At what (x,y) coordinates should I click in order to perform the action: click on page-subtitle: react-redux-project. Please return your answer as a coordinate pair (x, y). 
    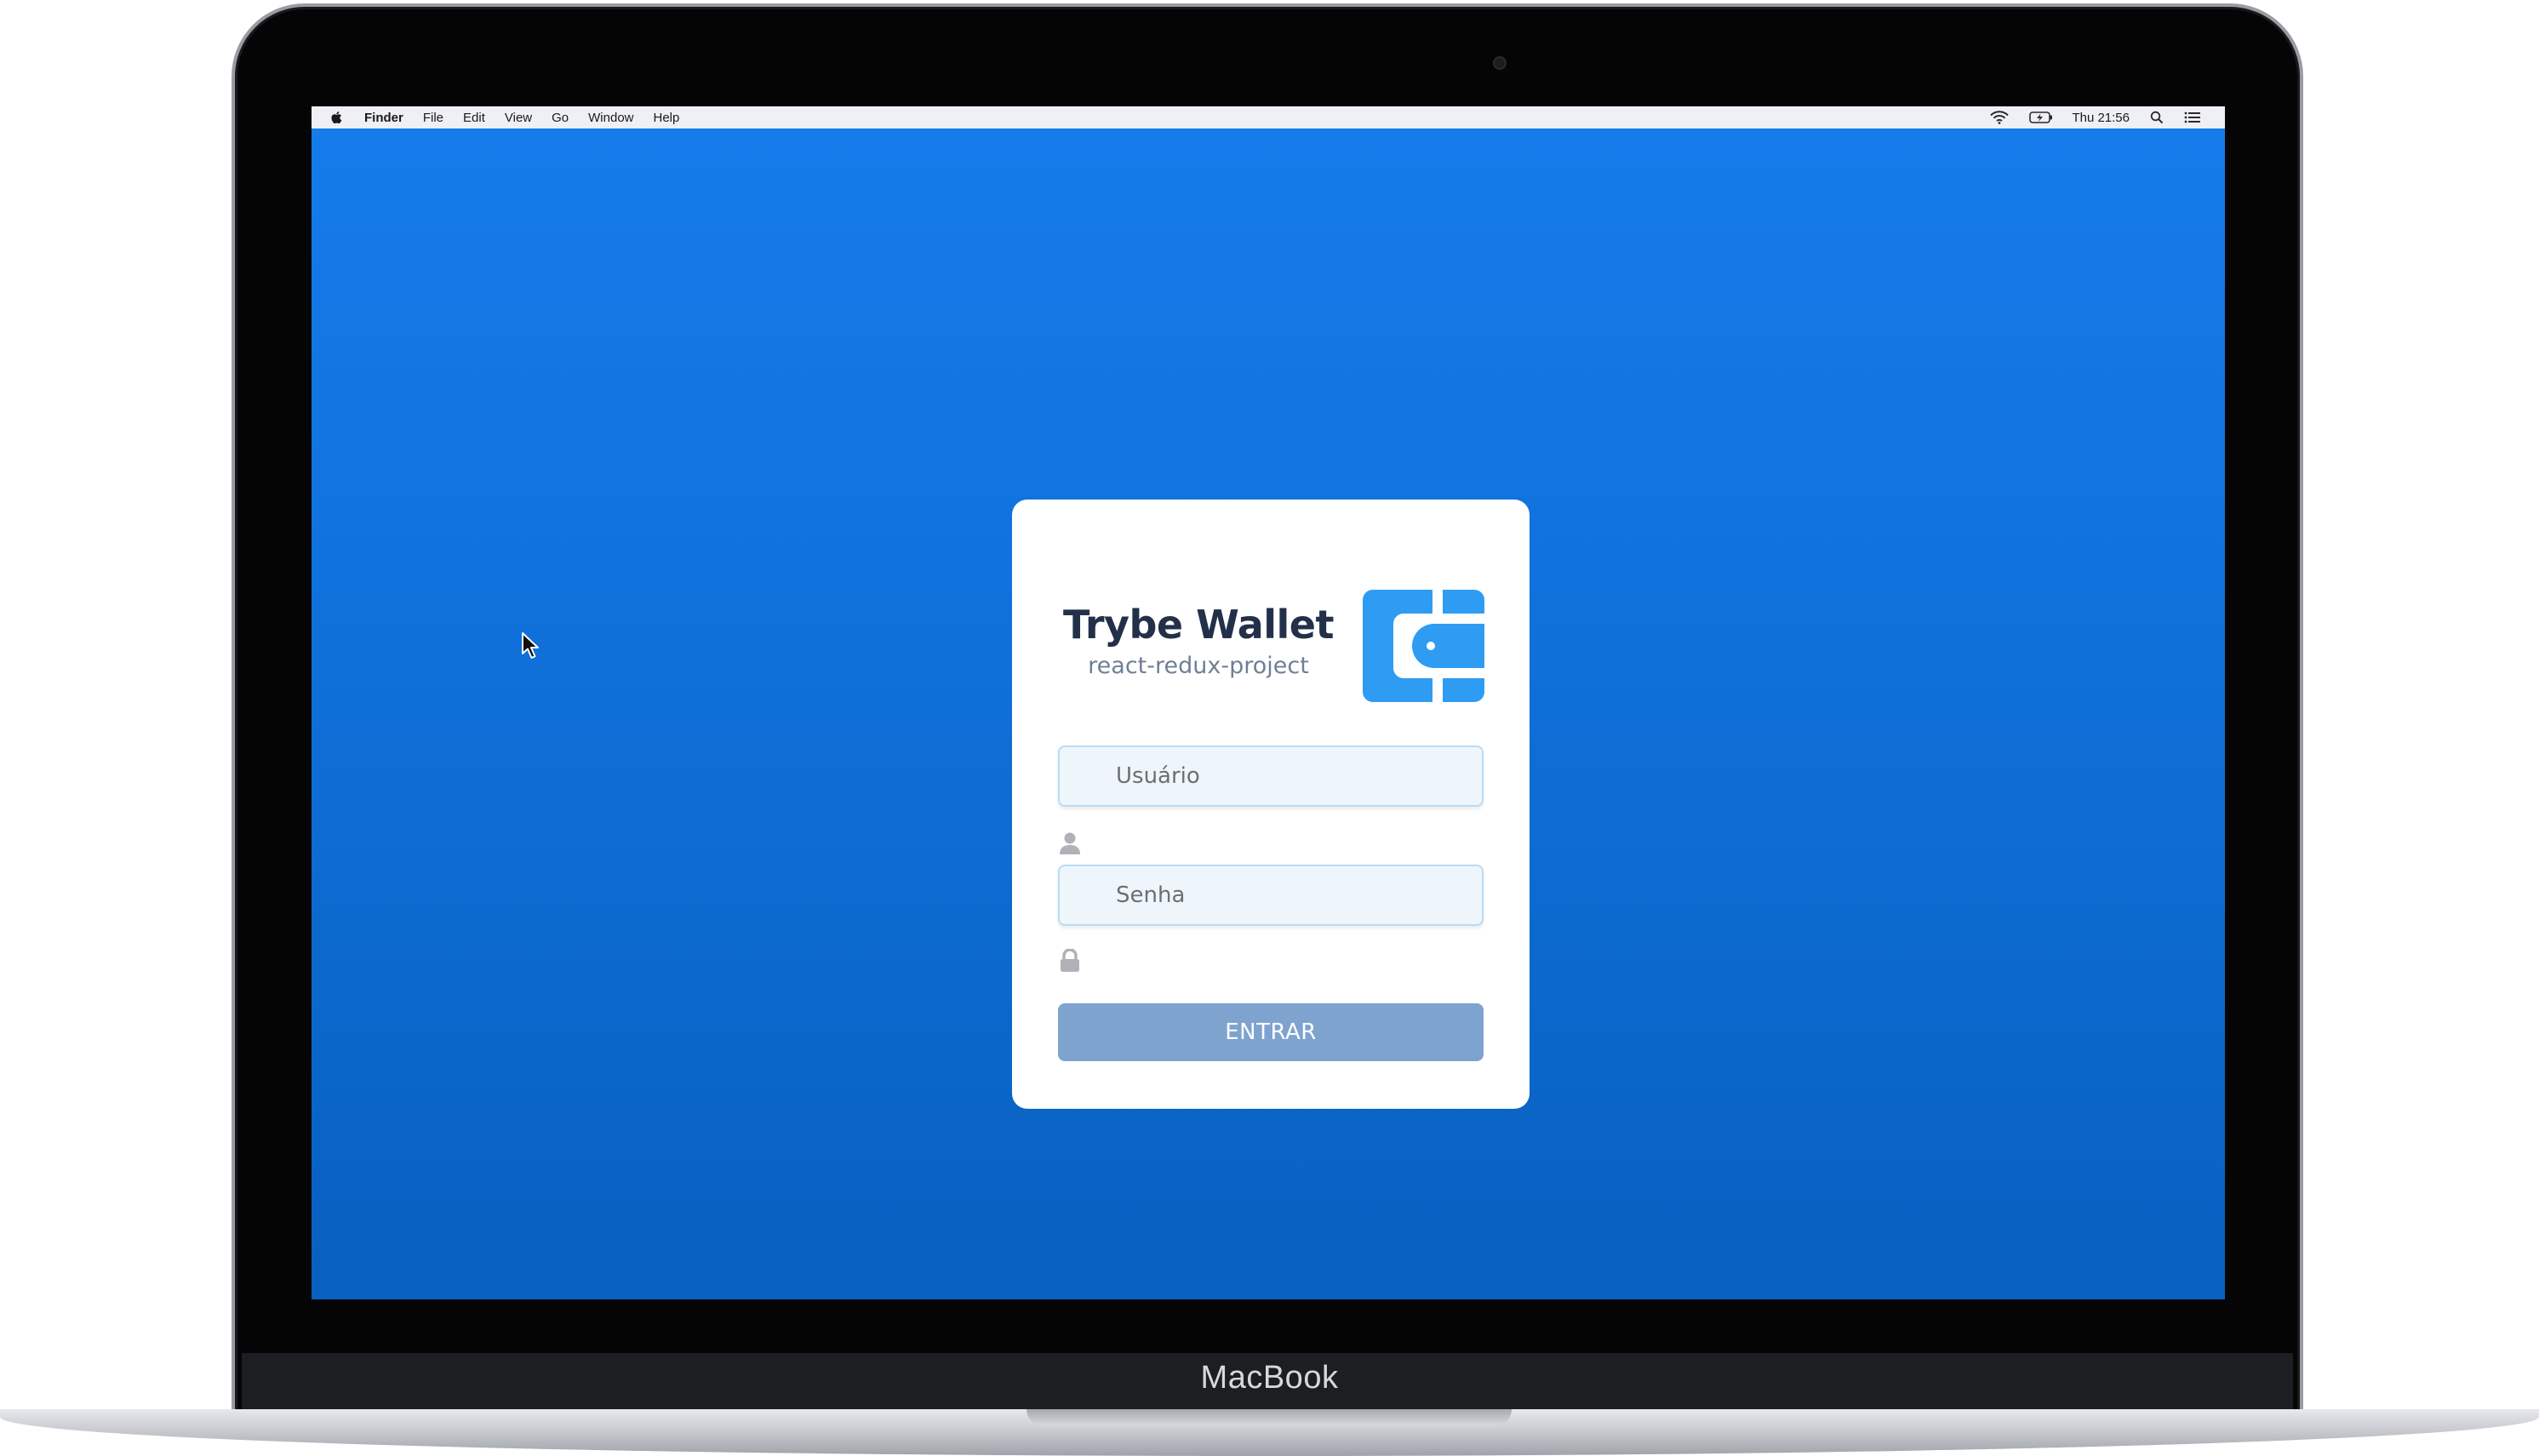
    Looking at the image, I should click on (1198, 666).